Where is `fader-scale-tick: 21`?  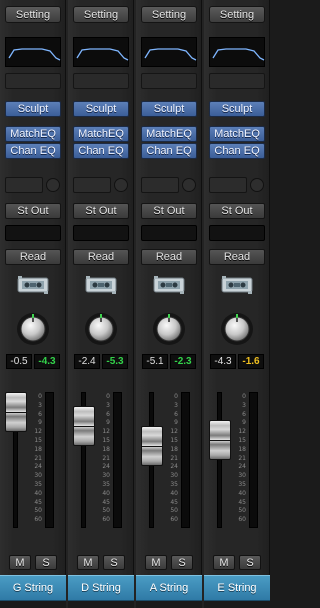
fader-scale-tick: 21 is located at coordinates (174, 458).